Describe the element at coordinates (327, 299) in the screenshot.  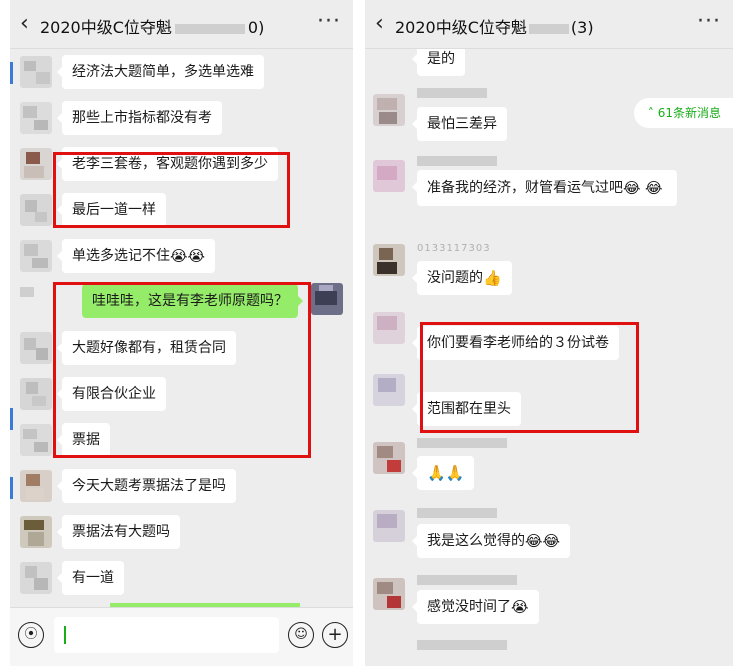
I see `self-avatar` at that location.